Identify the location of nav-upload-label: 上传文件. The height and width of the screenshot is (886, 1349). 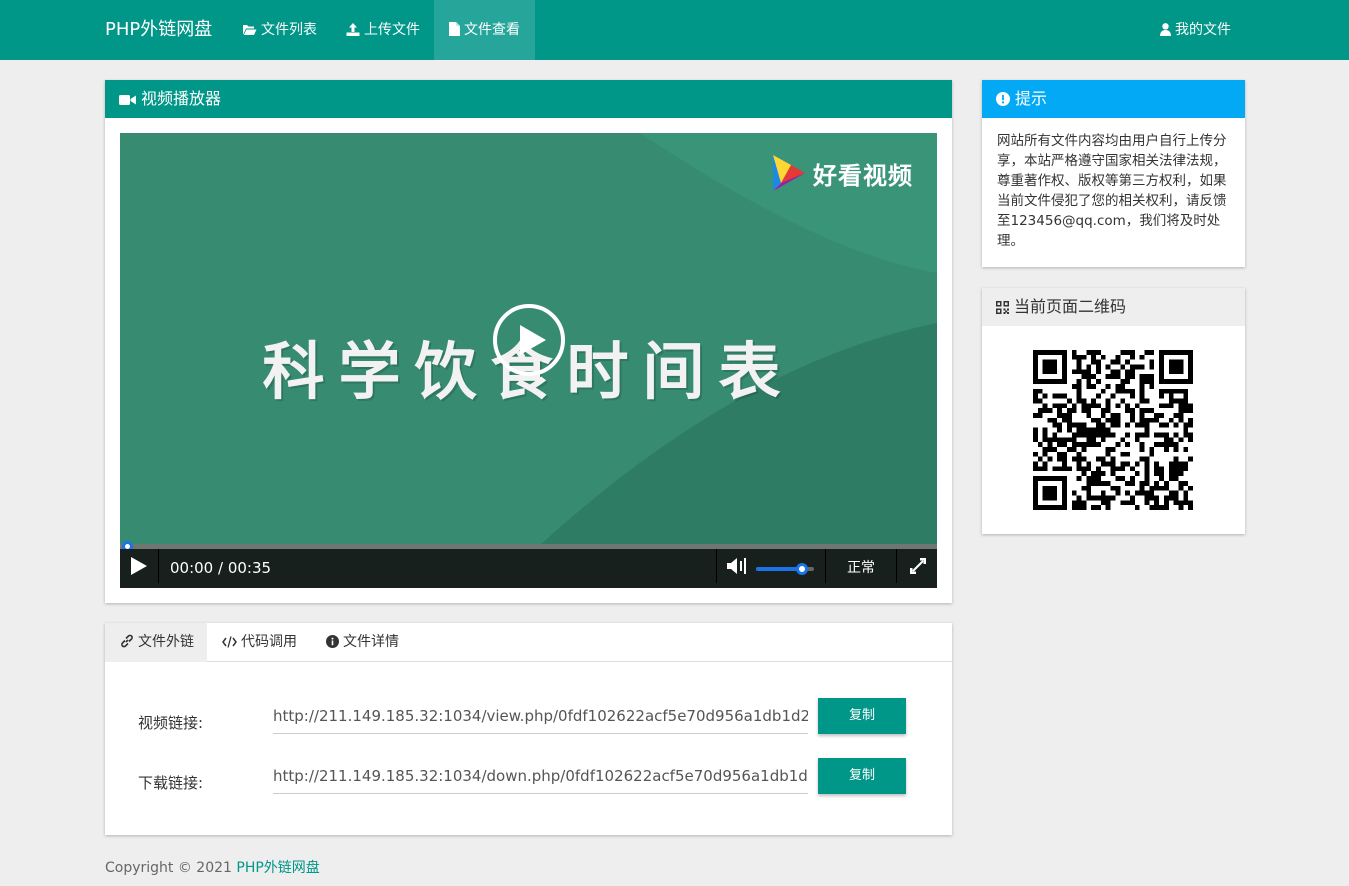
(392, 30).